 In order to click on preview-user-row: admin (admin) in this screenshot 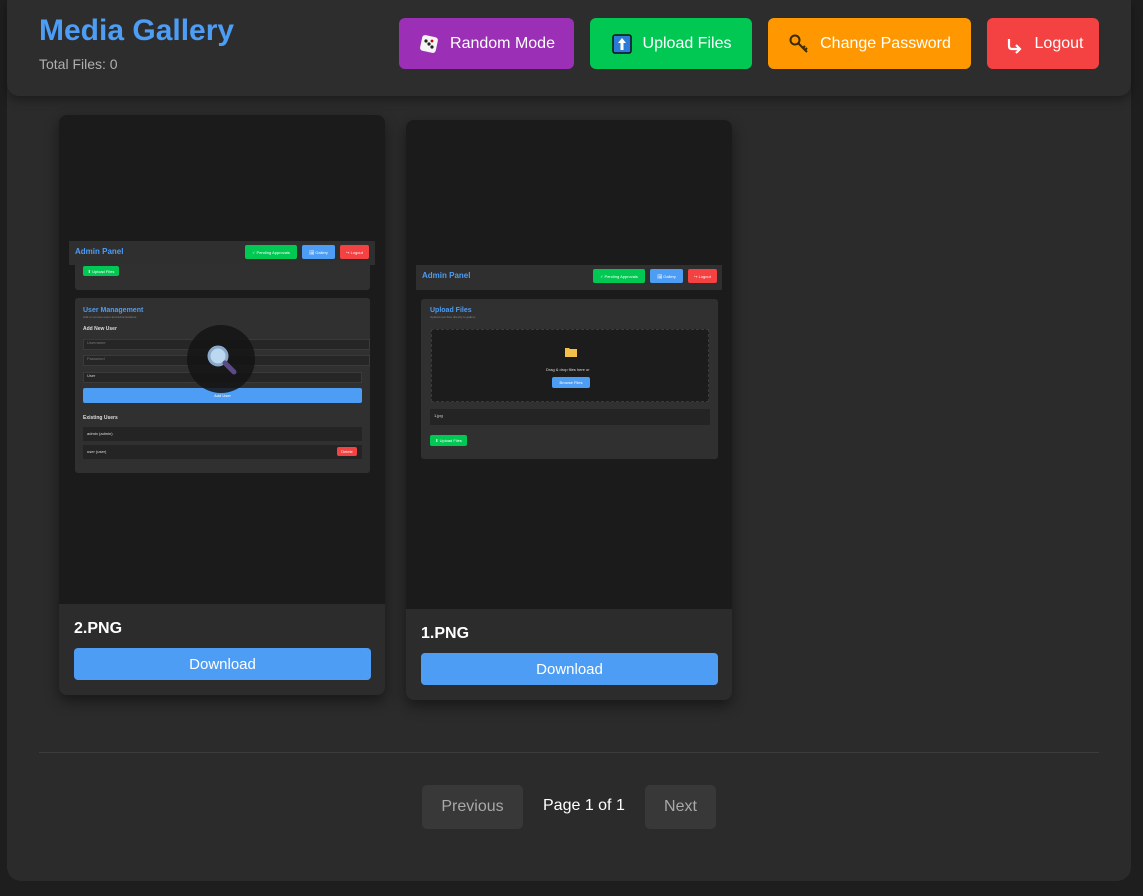, I will do `click(222, 434)`.